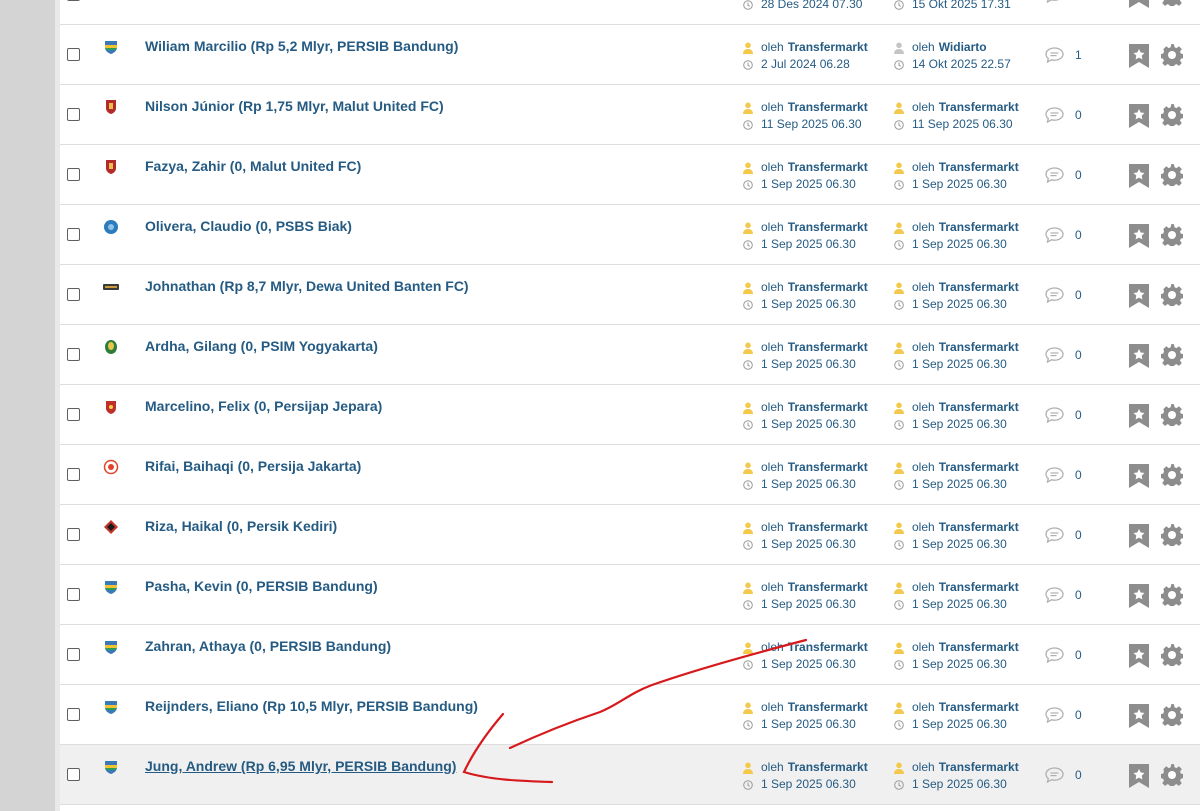 The height and width of the screenshot is (811, 1200). Describe the element at coordinates (241, 526) in the screenshot. I see `topic-title-link: Riza, Haikal (0, Persik Kediri)` at that location.